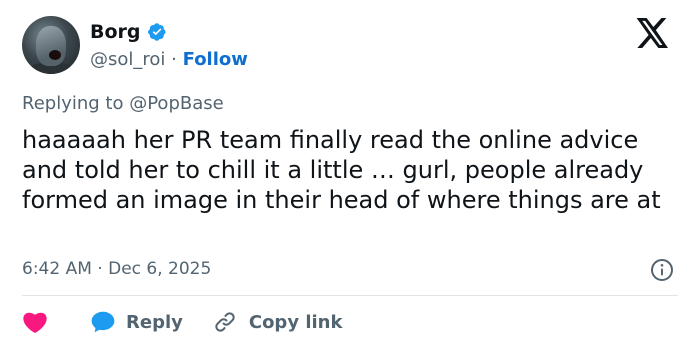 This screenshot has height=348, width=700. Describe the element at coordinates (115, 32) in the screenshot. I see `author-name: Borg` at that location.